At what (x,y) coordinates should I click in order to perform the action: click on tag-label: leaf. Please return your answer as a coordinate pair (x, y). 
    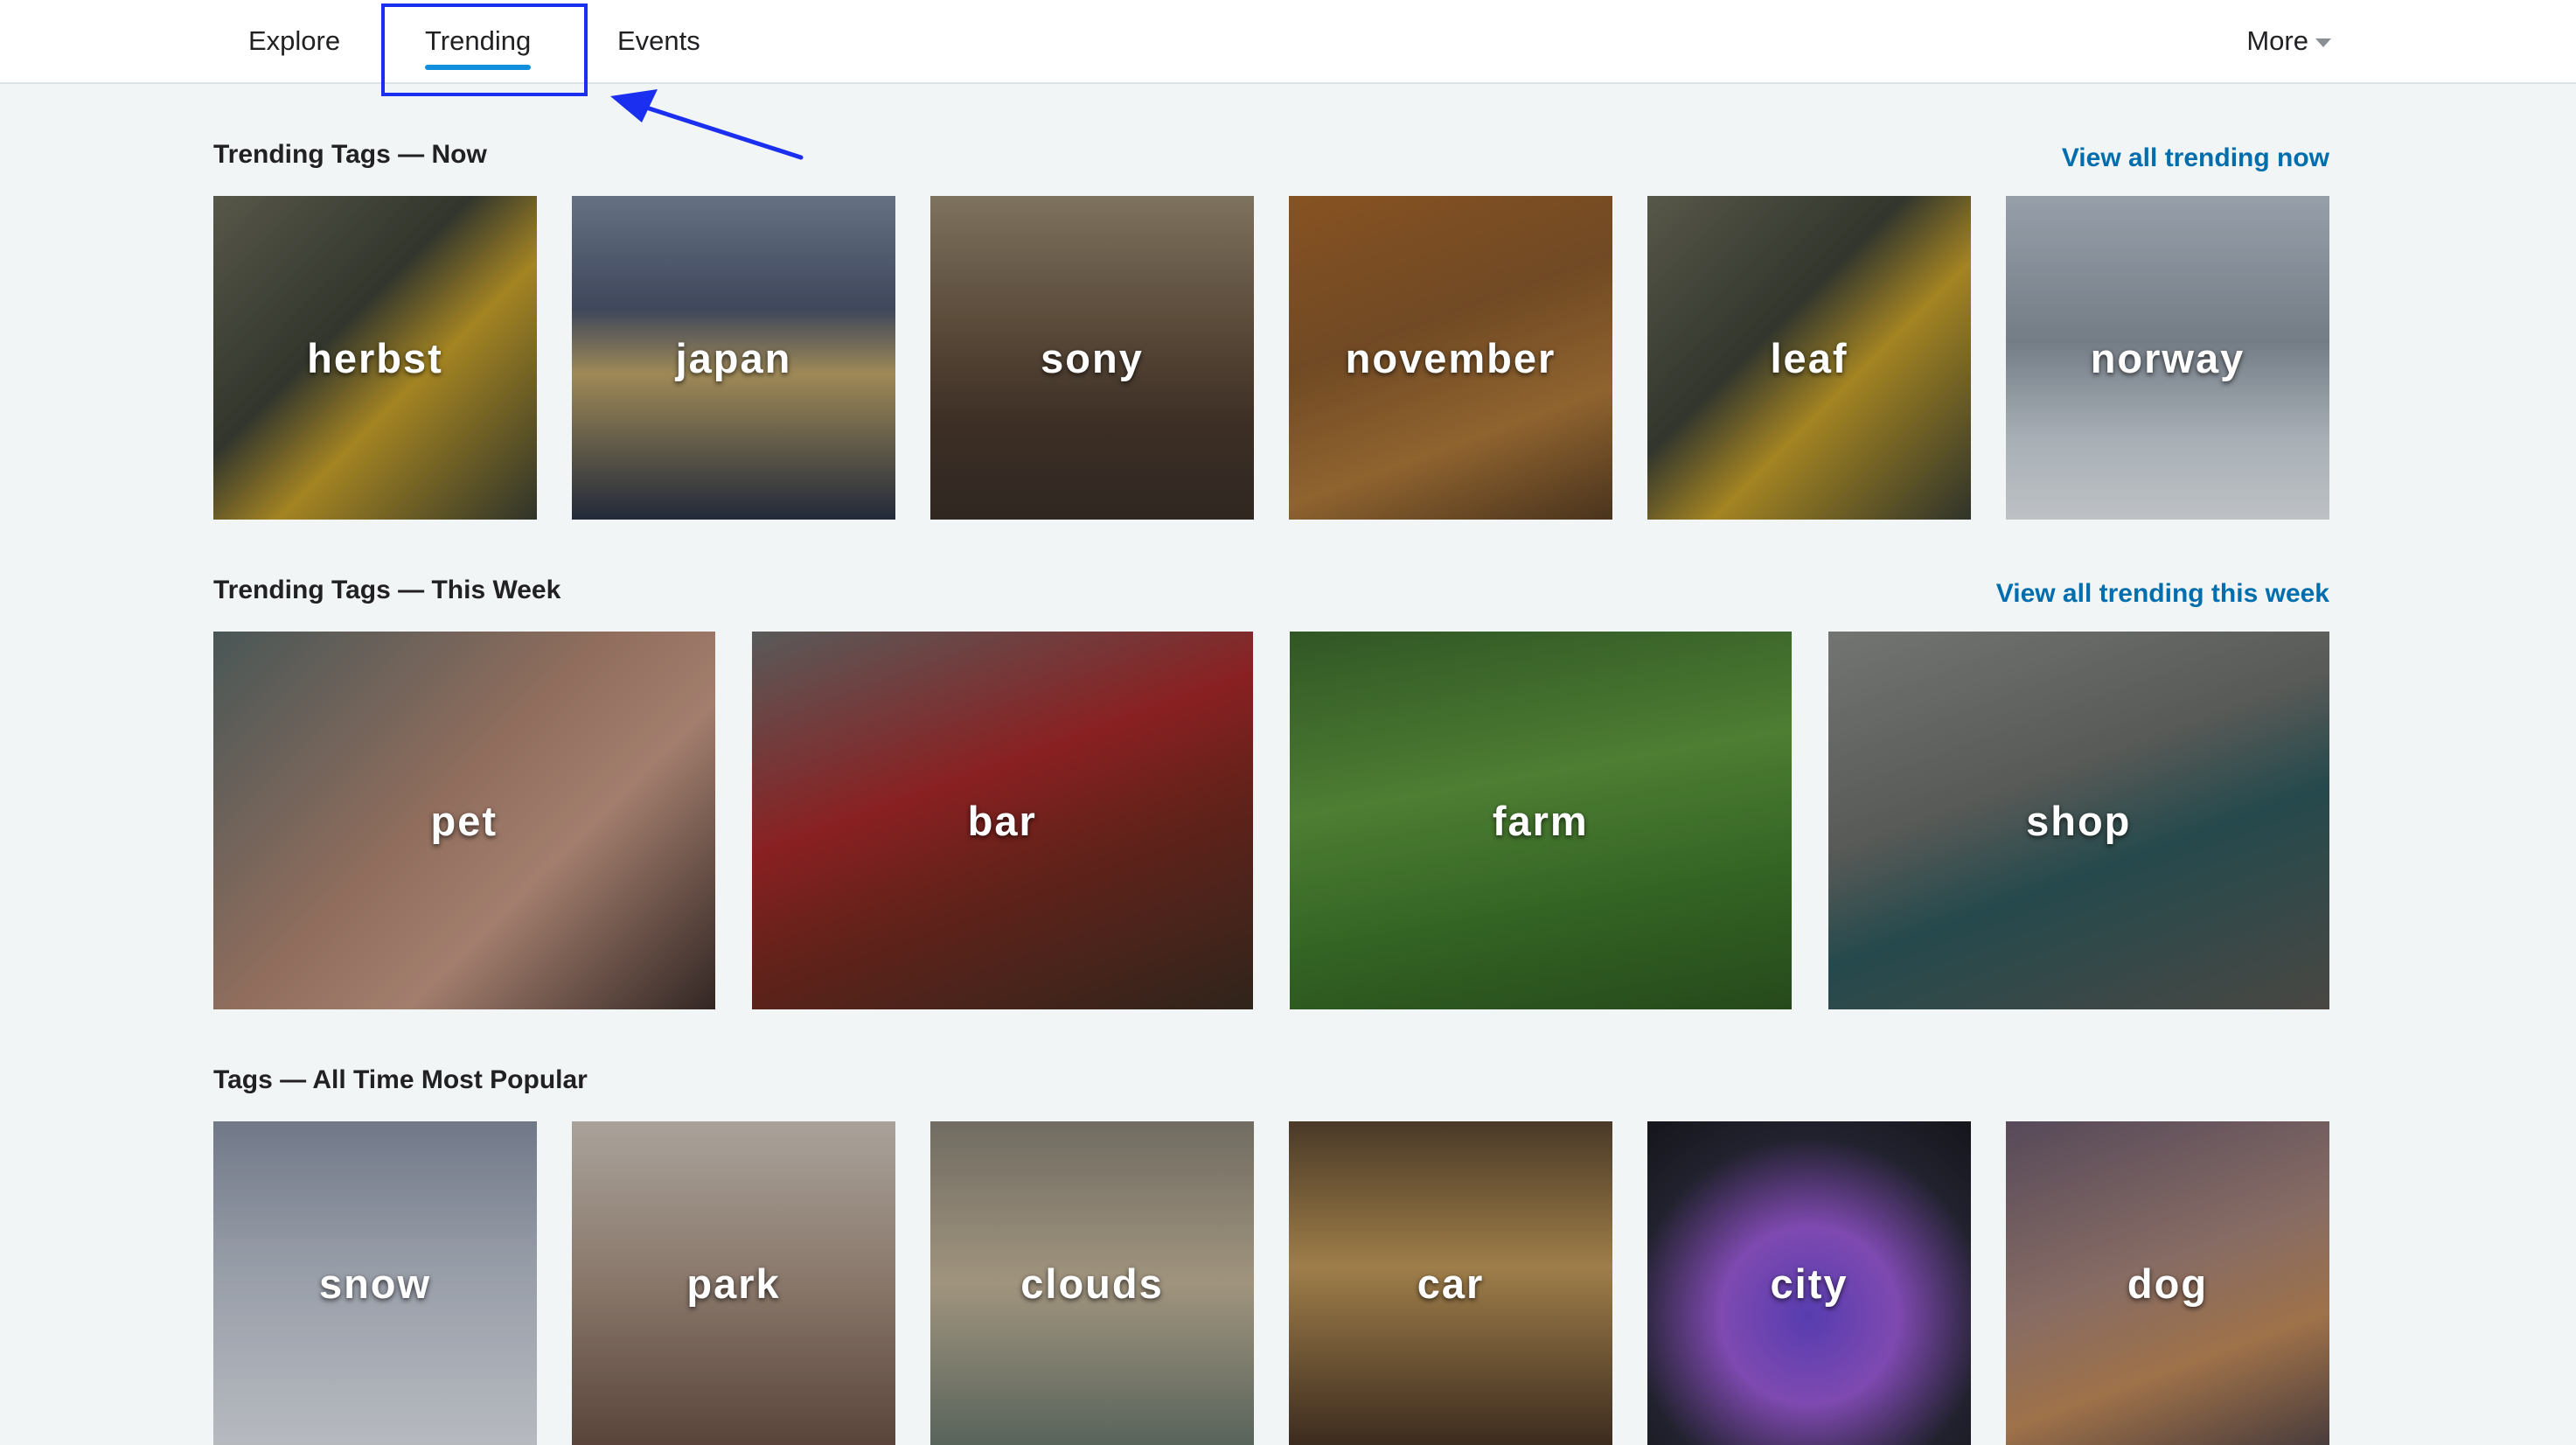
    Looking at the image, I should click on (1809, 357).